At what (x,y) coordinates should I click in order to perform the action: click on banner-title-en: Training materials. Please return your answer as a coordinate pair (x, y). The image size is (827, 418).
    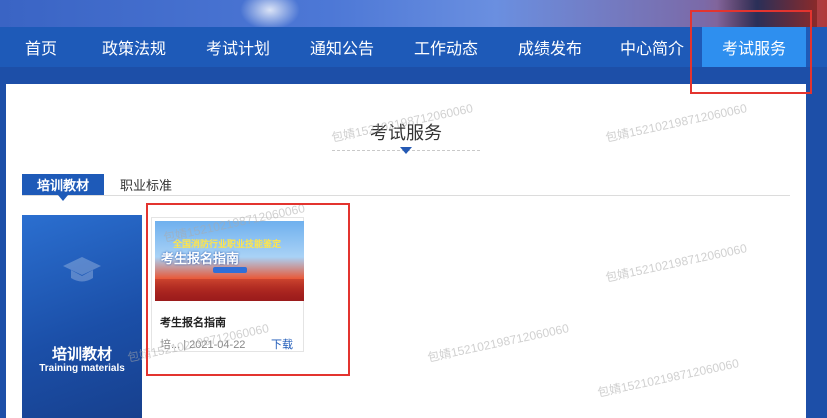
    Looking at the image, I should click on (82, 368).